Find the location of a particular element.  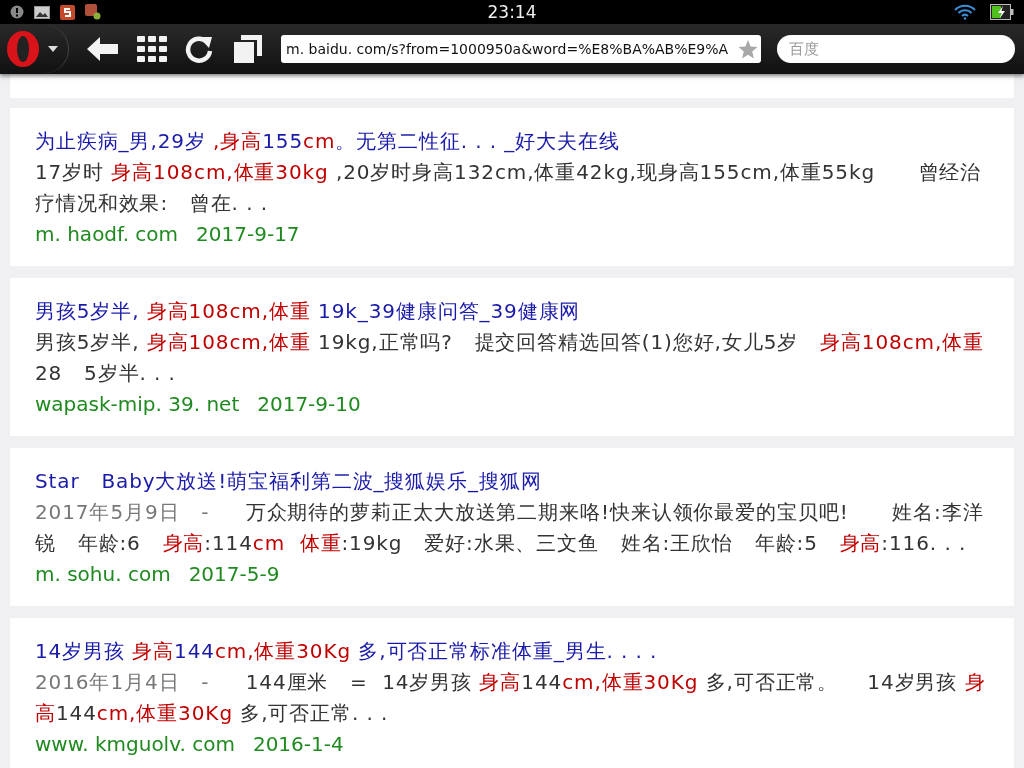

app-update-icon is located at coordinates (93, 12).